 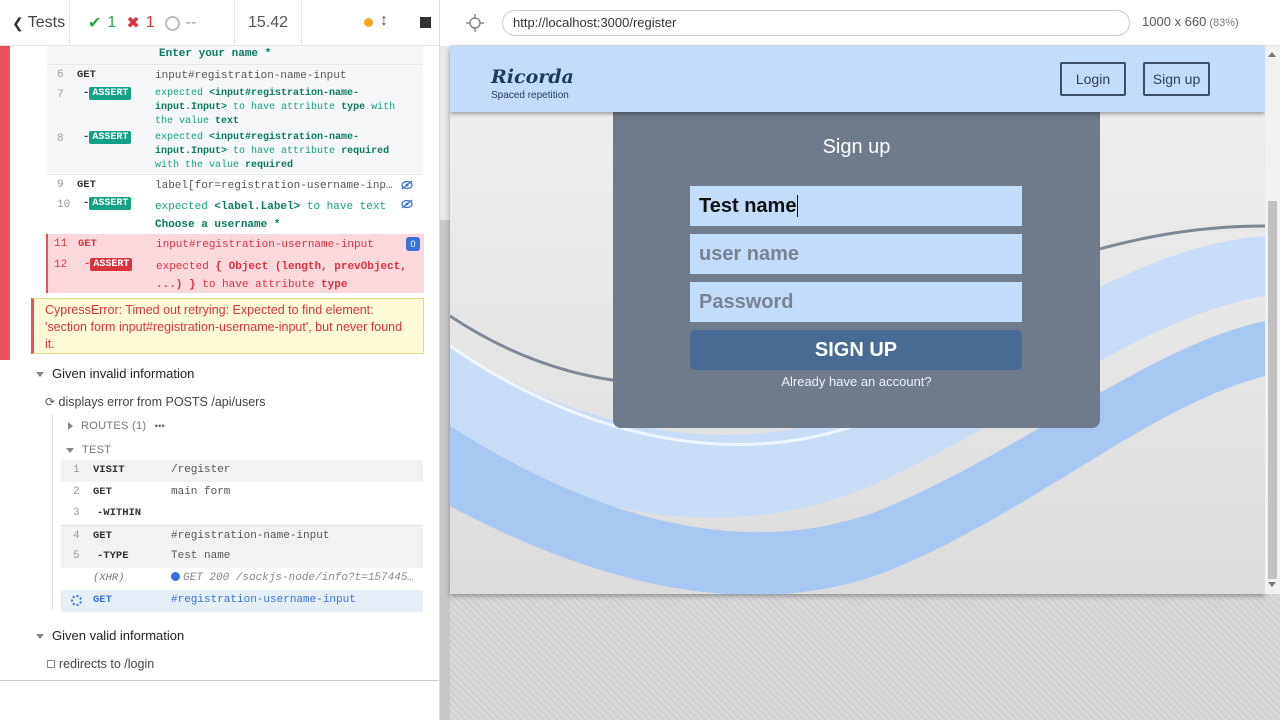 I want to click on app-frame-scrollbar-thumb, so click(x=1272, y=390).